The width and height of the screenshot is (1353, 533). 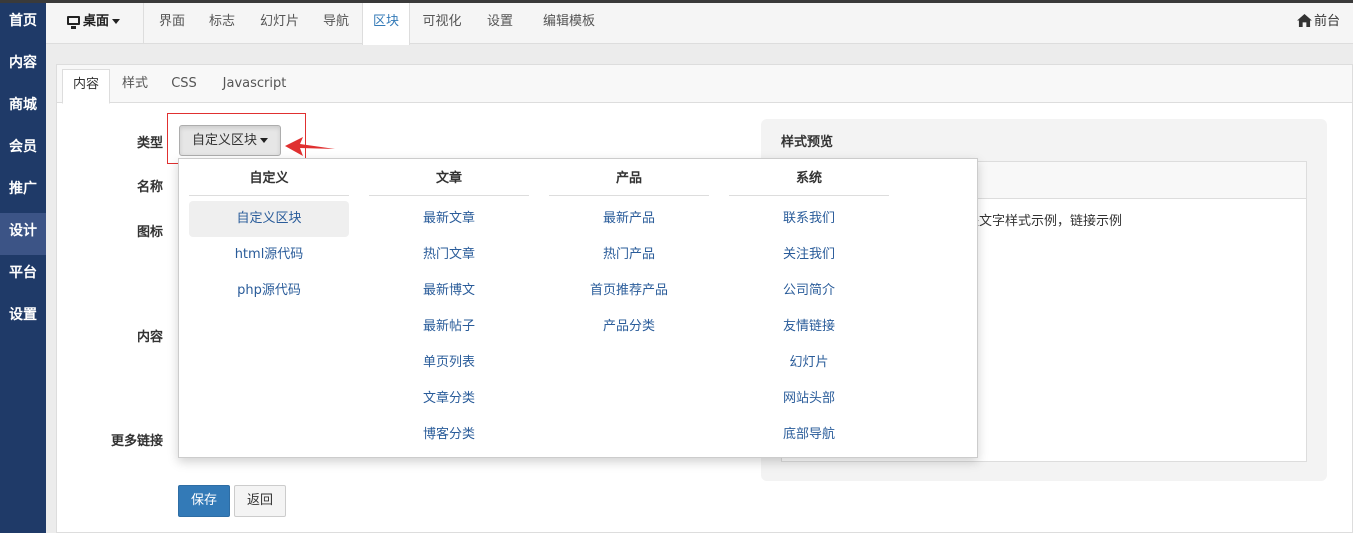 I want to click on name-label: 名称, so click(x=149, y=187).